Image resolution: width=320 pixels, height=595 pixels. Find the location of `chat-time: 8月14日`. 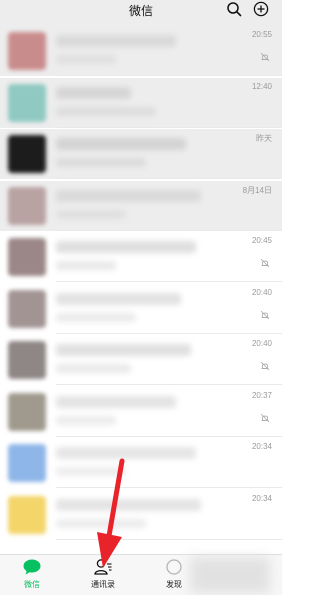

chat-time: 8月14日 is located at coordinates (257, 190).